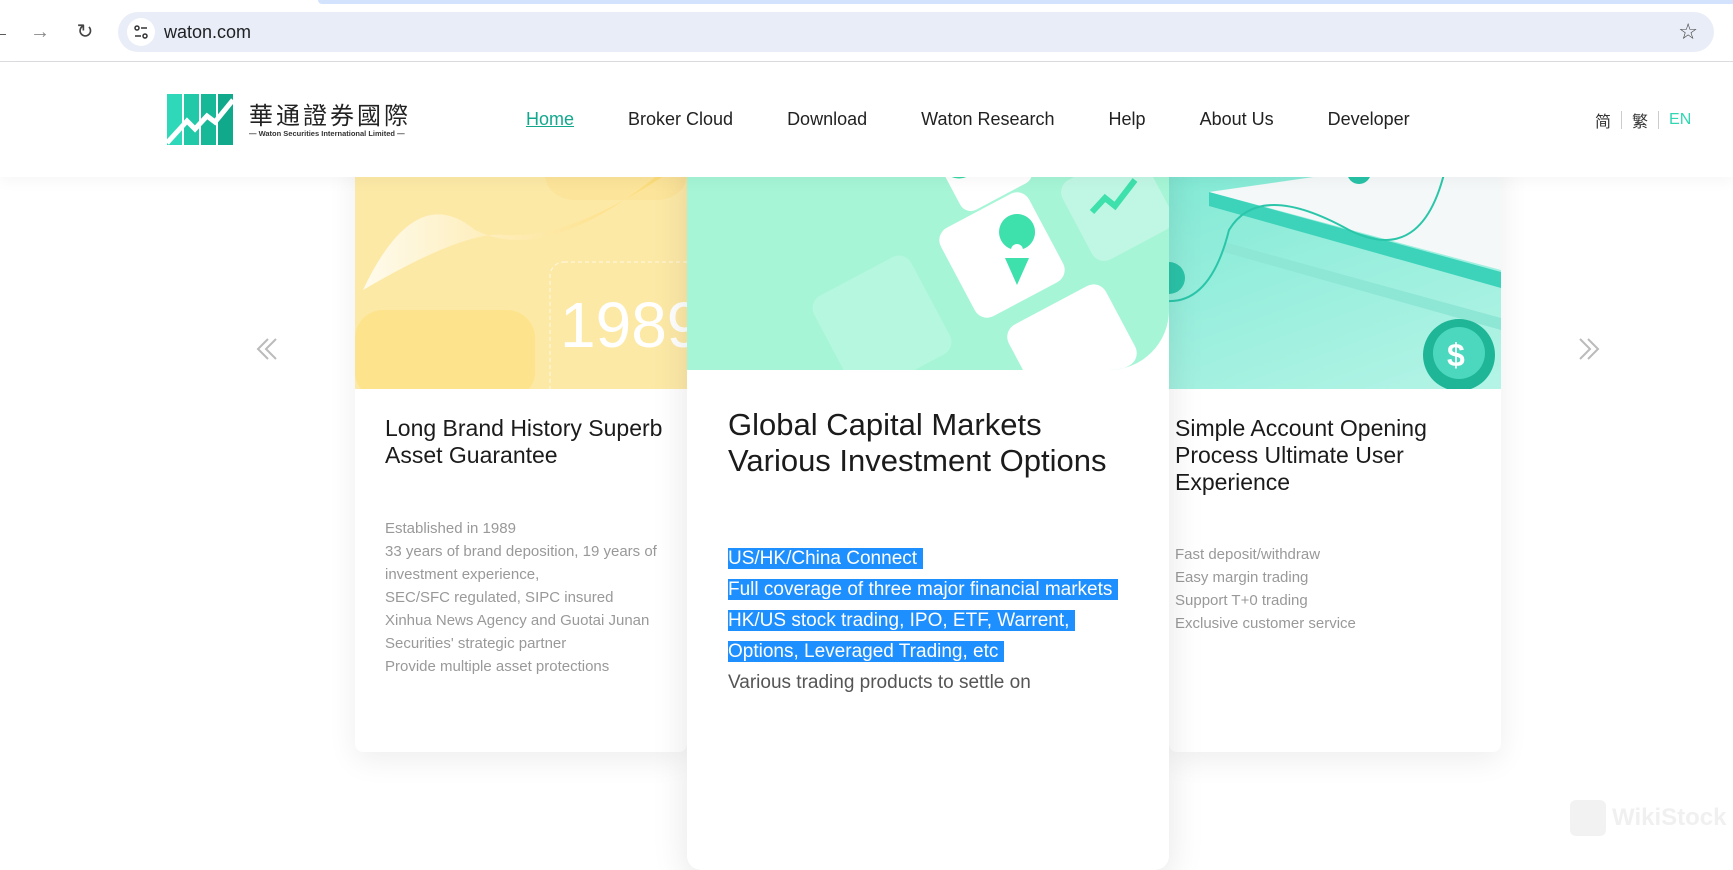 The width and height of the screenshot is (1733, 870). I want to click on list-item: Support T+0 trading, so click(1241, 600).